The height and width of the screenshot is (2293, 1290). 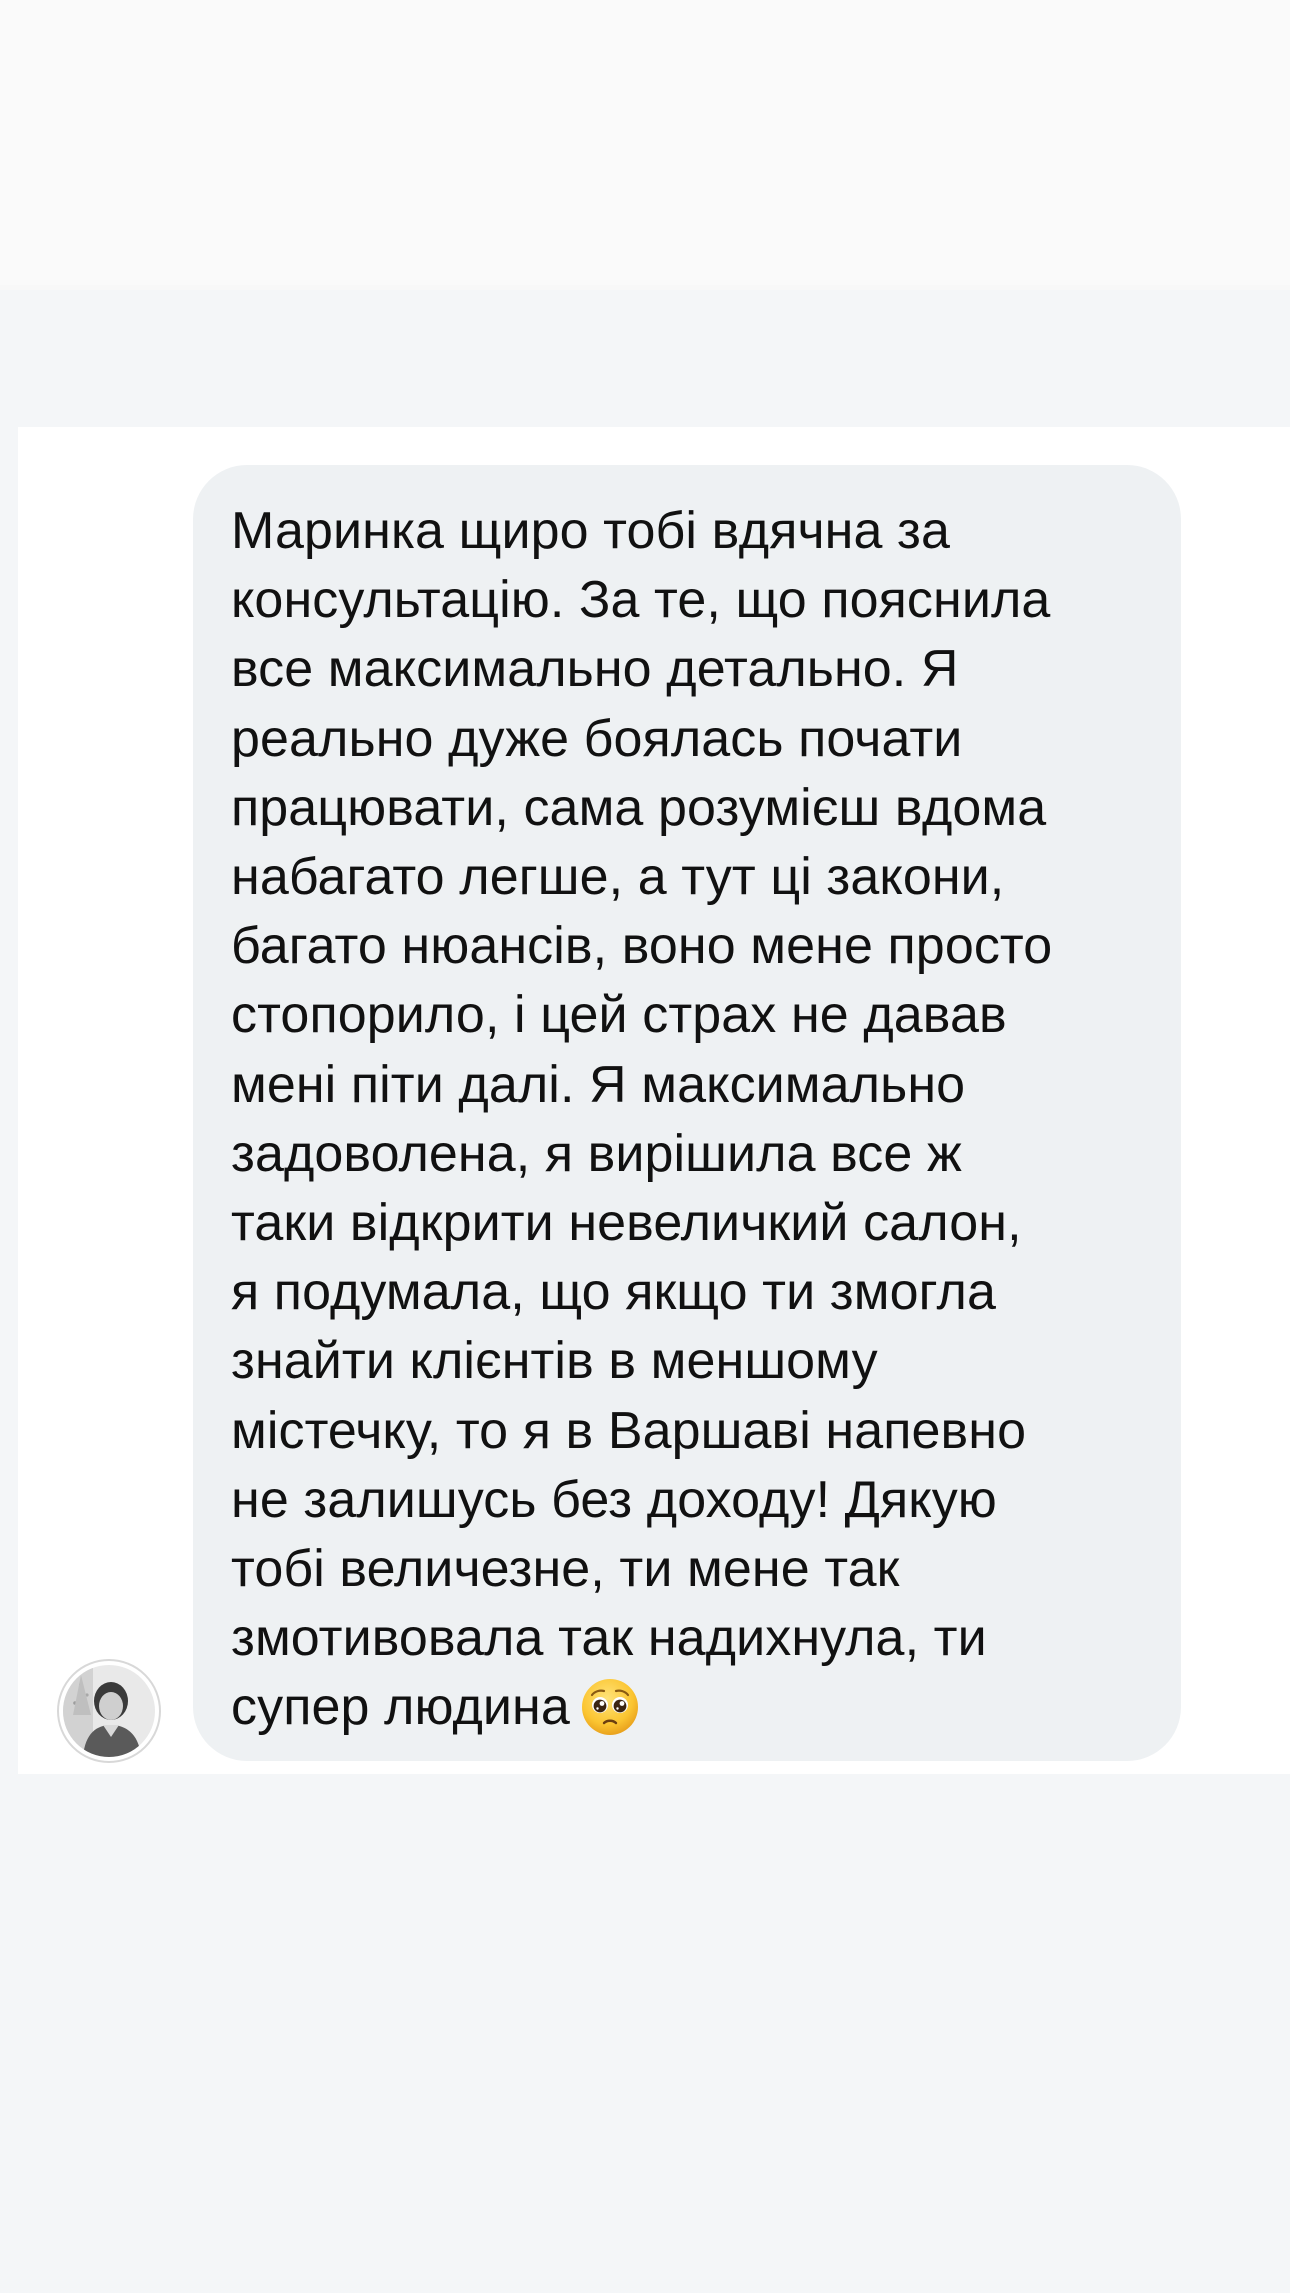 I want to click on sender-avatar, so click(x=109, y=1711).